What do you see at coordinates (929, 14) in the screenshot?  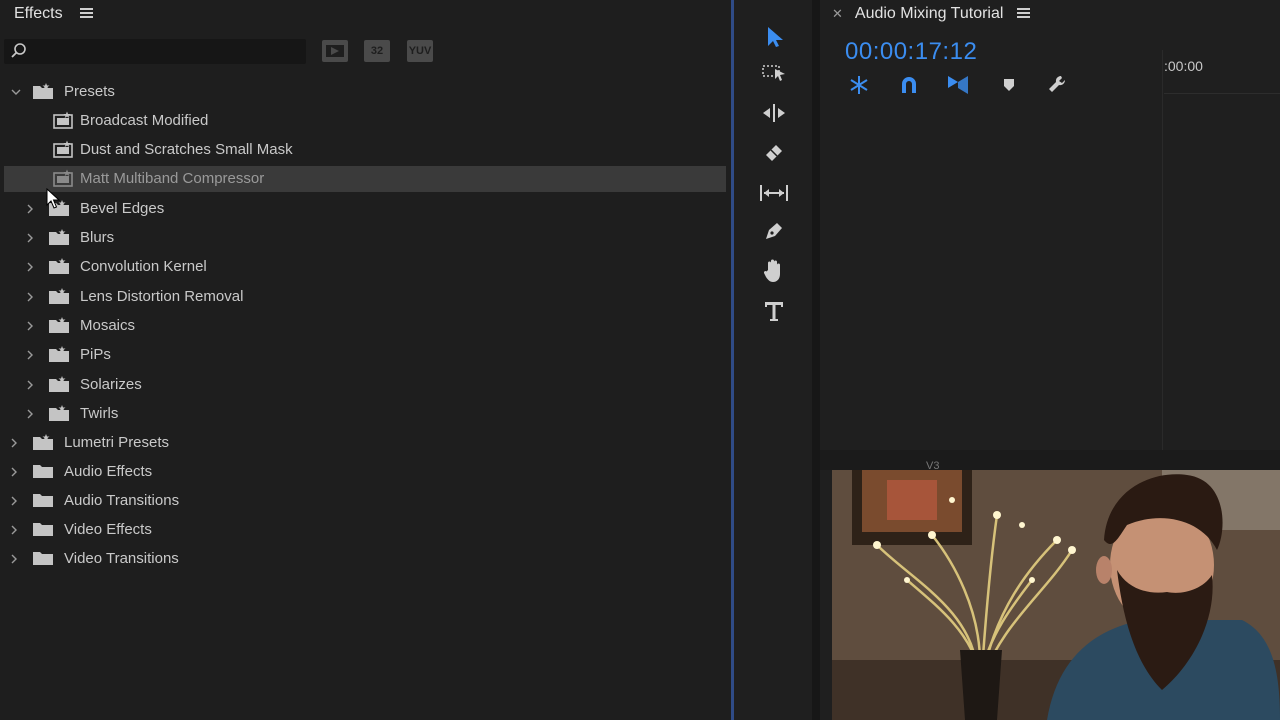 I see `sequence-tab-title: Audio Mixing Tutorial` at bounding box center [929, 14].